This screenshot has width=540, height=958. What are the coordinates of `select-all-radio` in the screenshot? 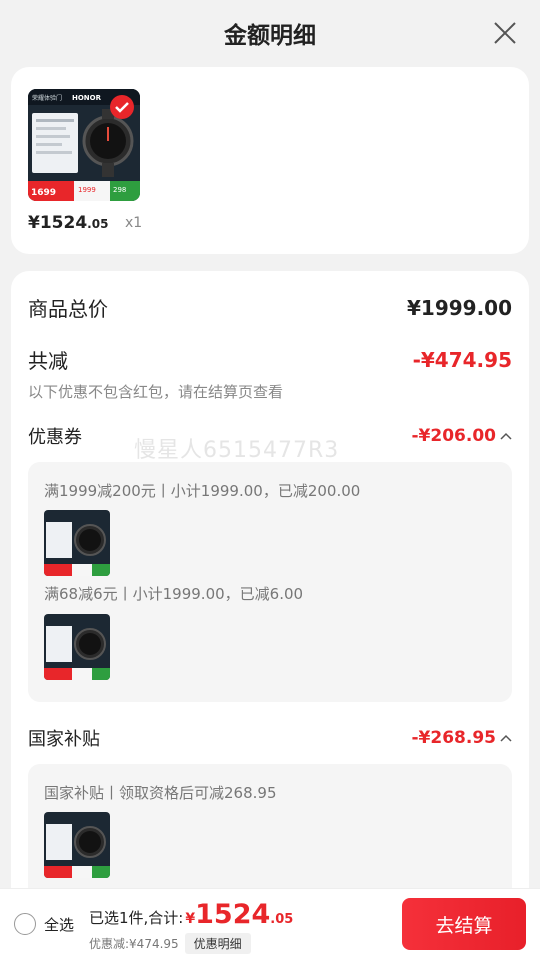 It's located at (25, 924).